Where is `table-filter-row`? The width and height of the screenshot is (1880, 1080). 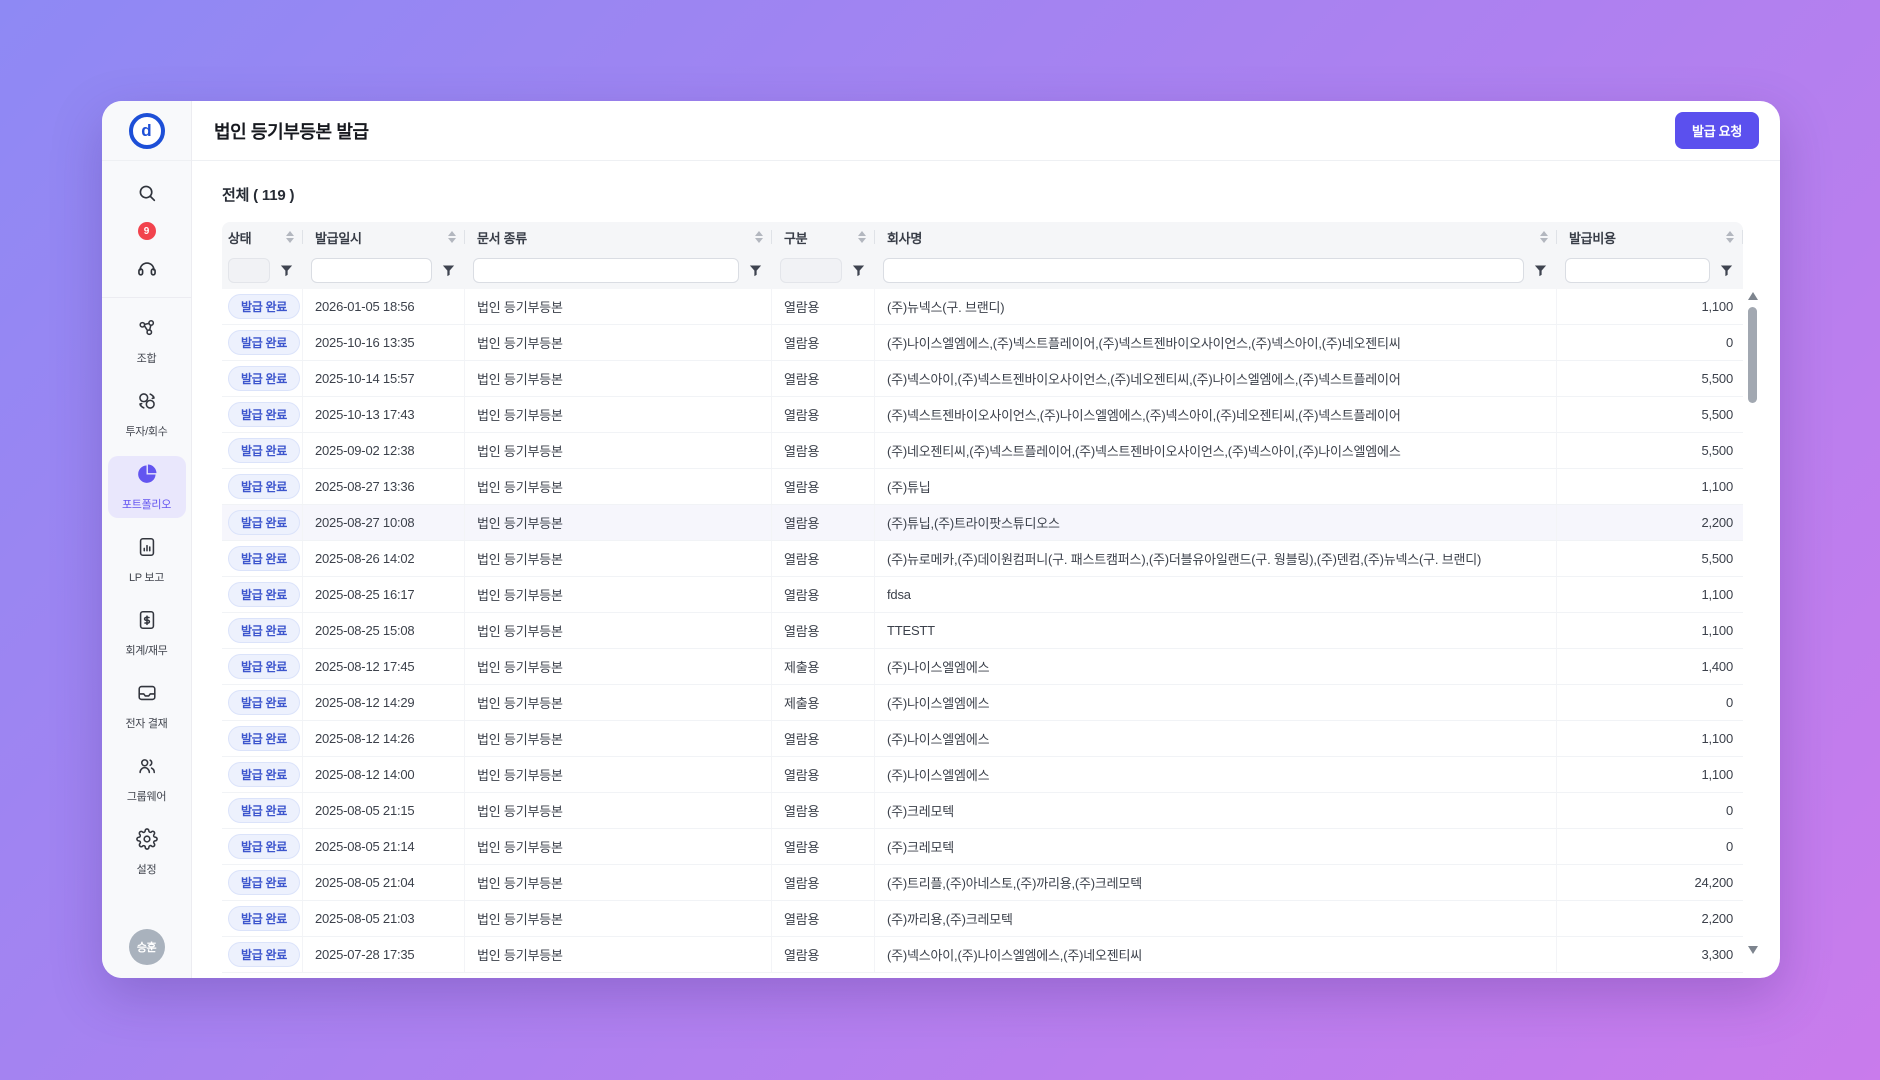
table-filter-row is located at coordinates (982, 270).